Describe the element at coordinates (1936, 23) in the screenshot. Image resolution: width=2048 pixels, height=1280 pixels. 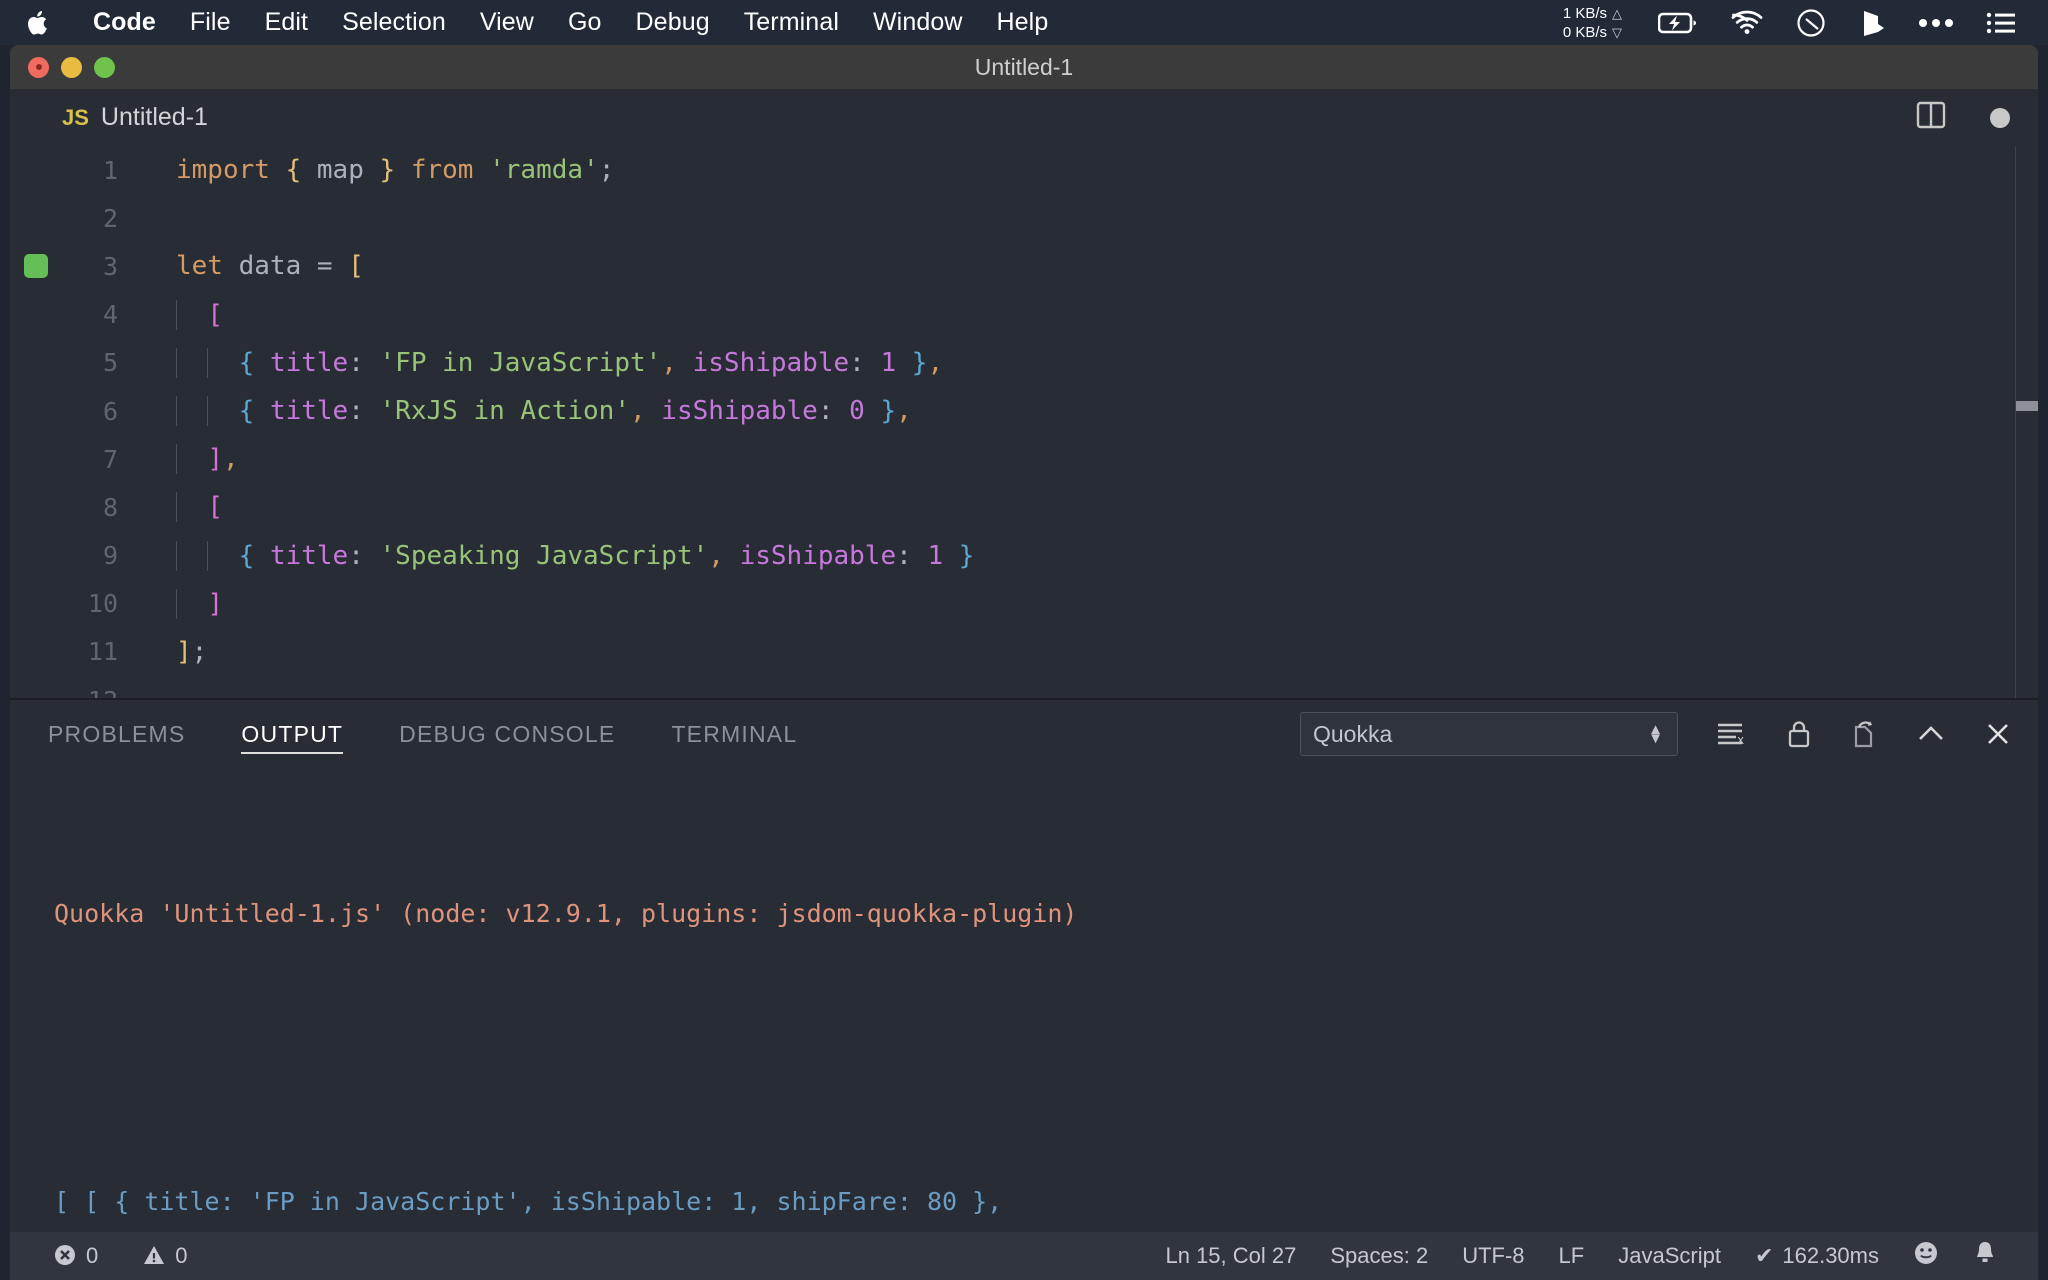
I see `ellipsis-icon` at that location.